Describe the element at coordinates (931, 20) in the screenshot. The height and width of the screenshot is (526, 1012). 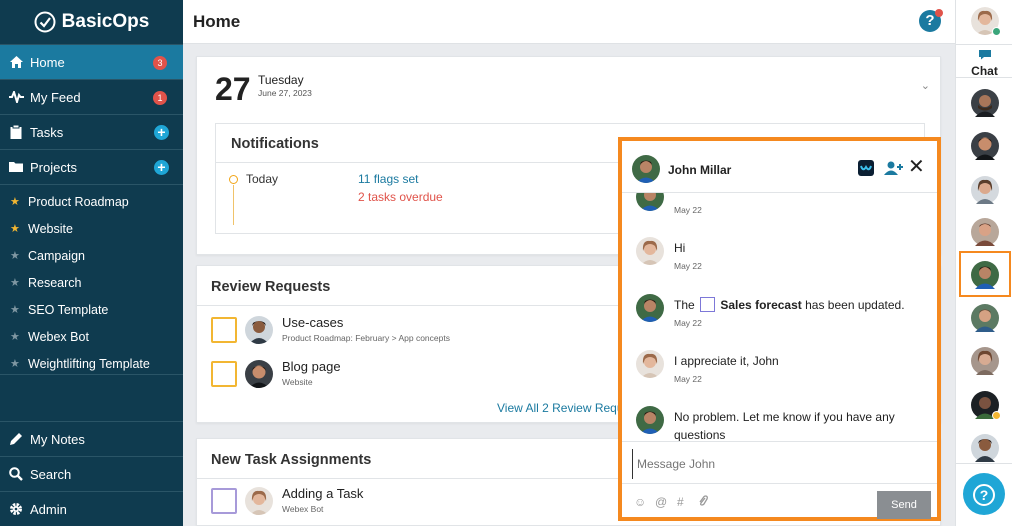
I see `help-icon: ?` at that location.